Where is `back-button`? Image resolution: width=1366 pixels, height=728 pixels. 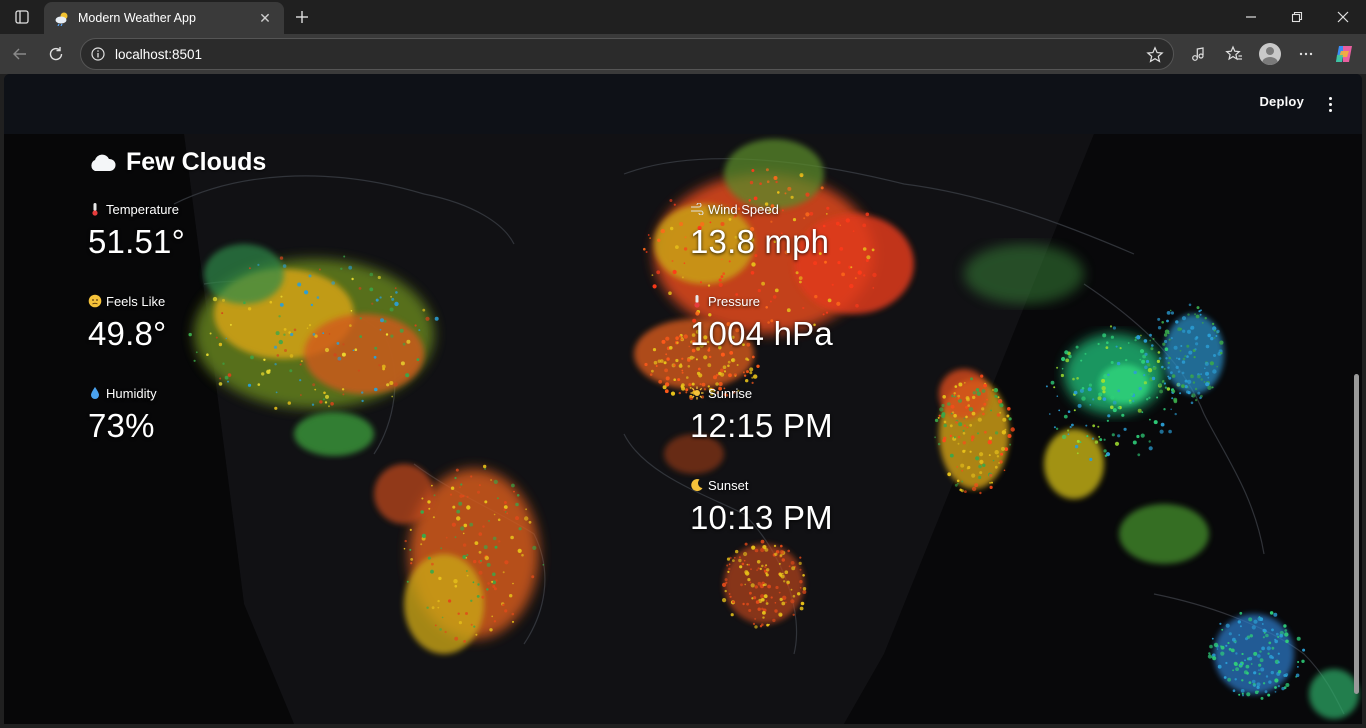
back-button is located at coordinates (20, 54).